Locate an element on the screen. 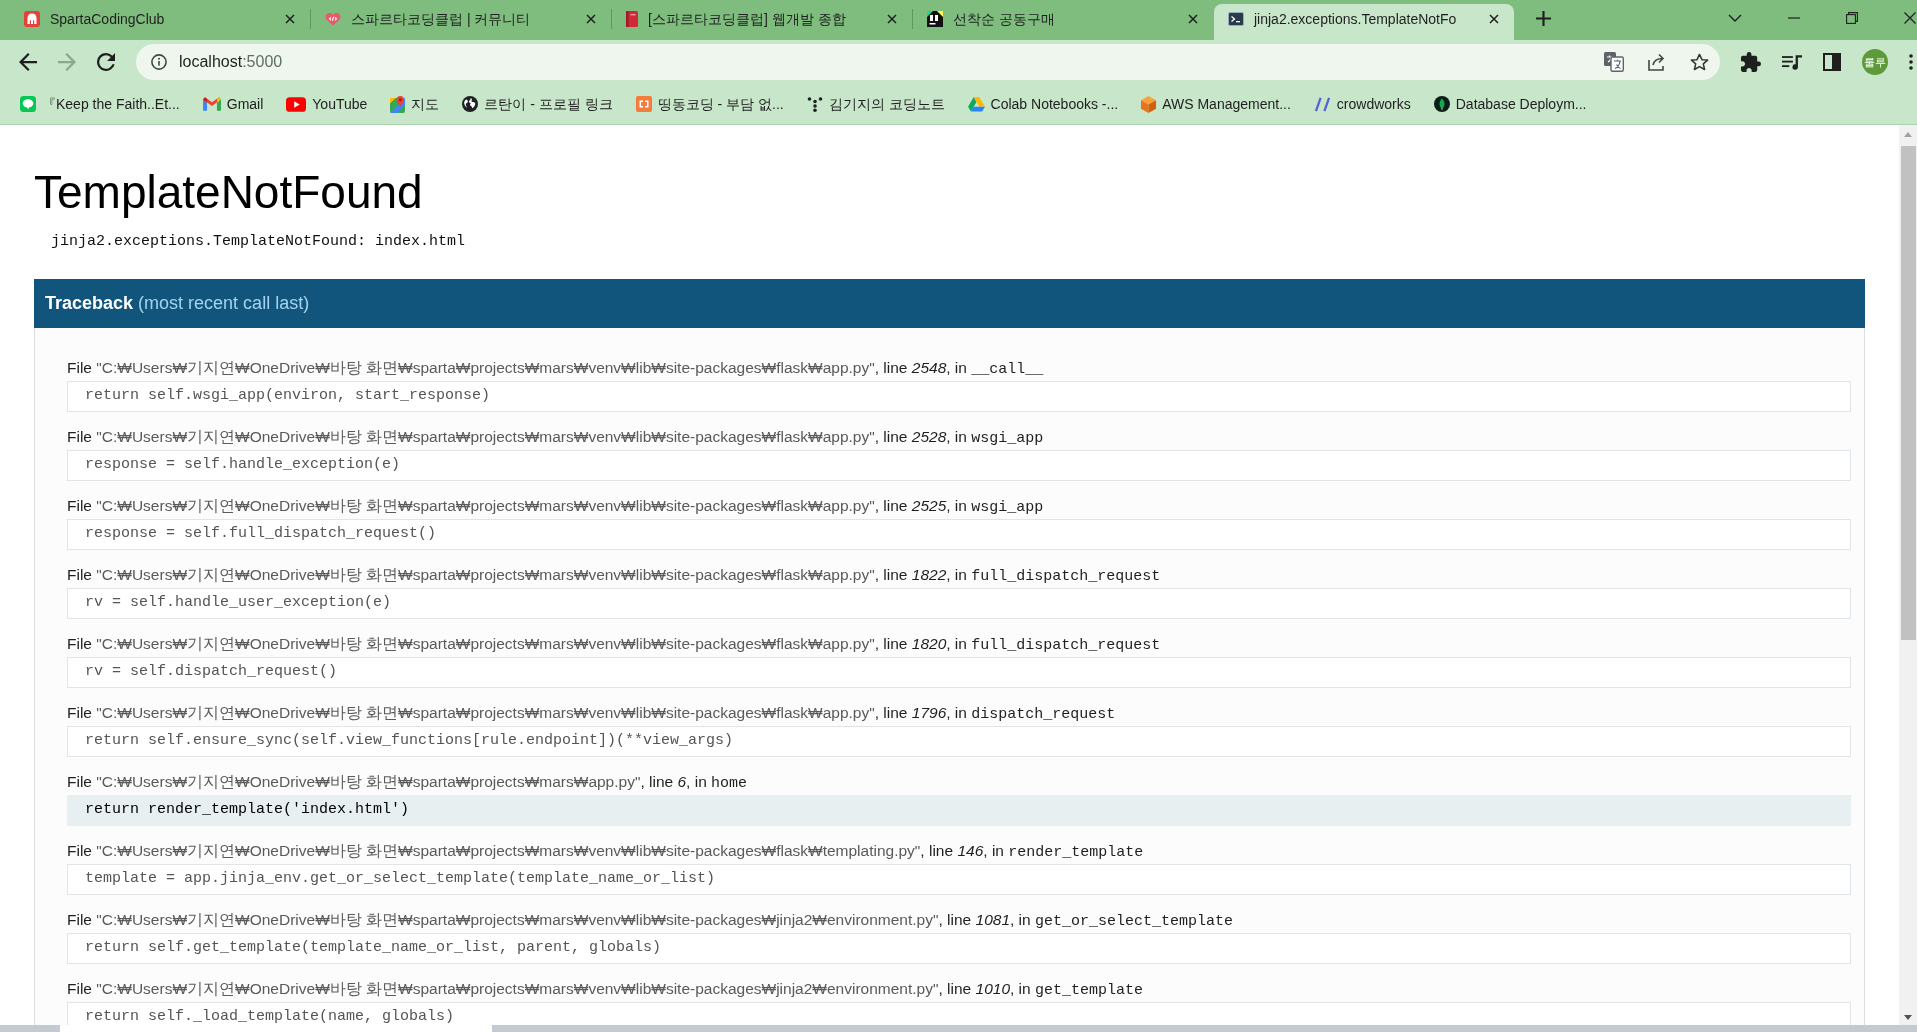 Image resolution: width=1917 pixels, height=1032 pixels. slashes-icon is located at coordinates (1322, 104).